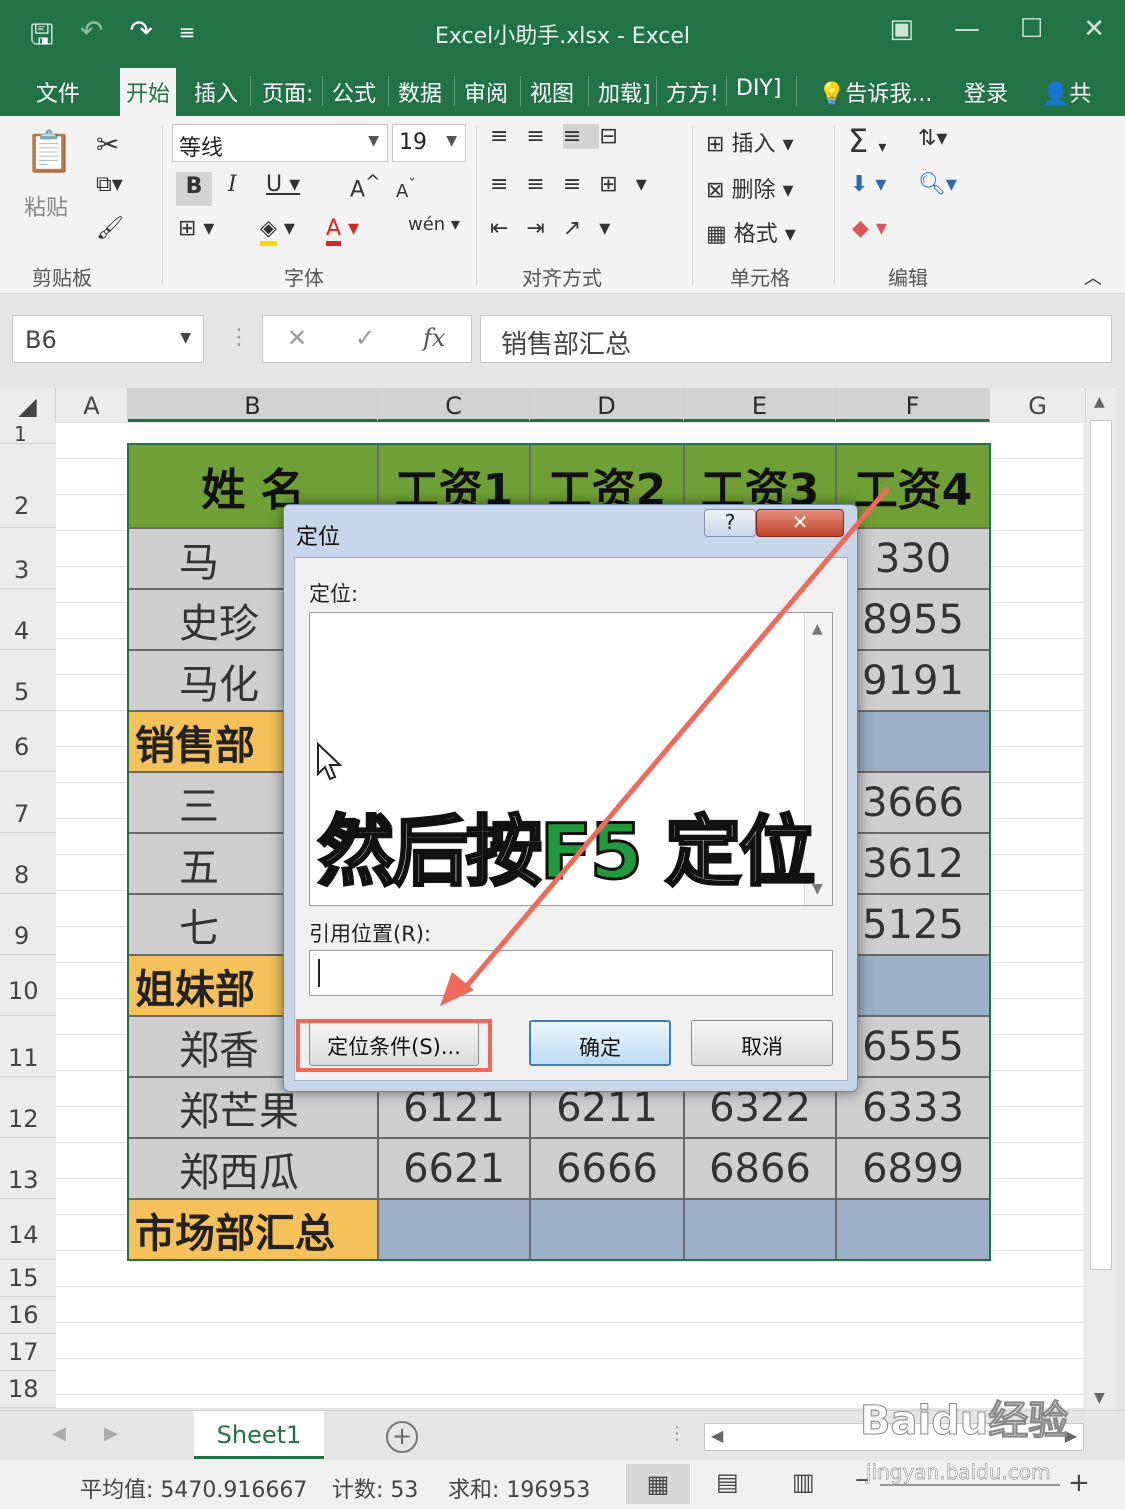 The height and width of the screenshot is (1509, 1125). I want to click on annotation-highlight-box, so click(394, 1045).